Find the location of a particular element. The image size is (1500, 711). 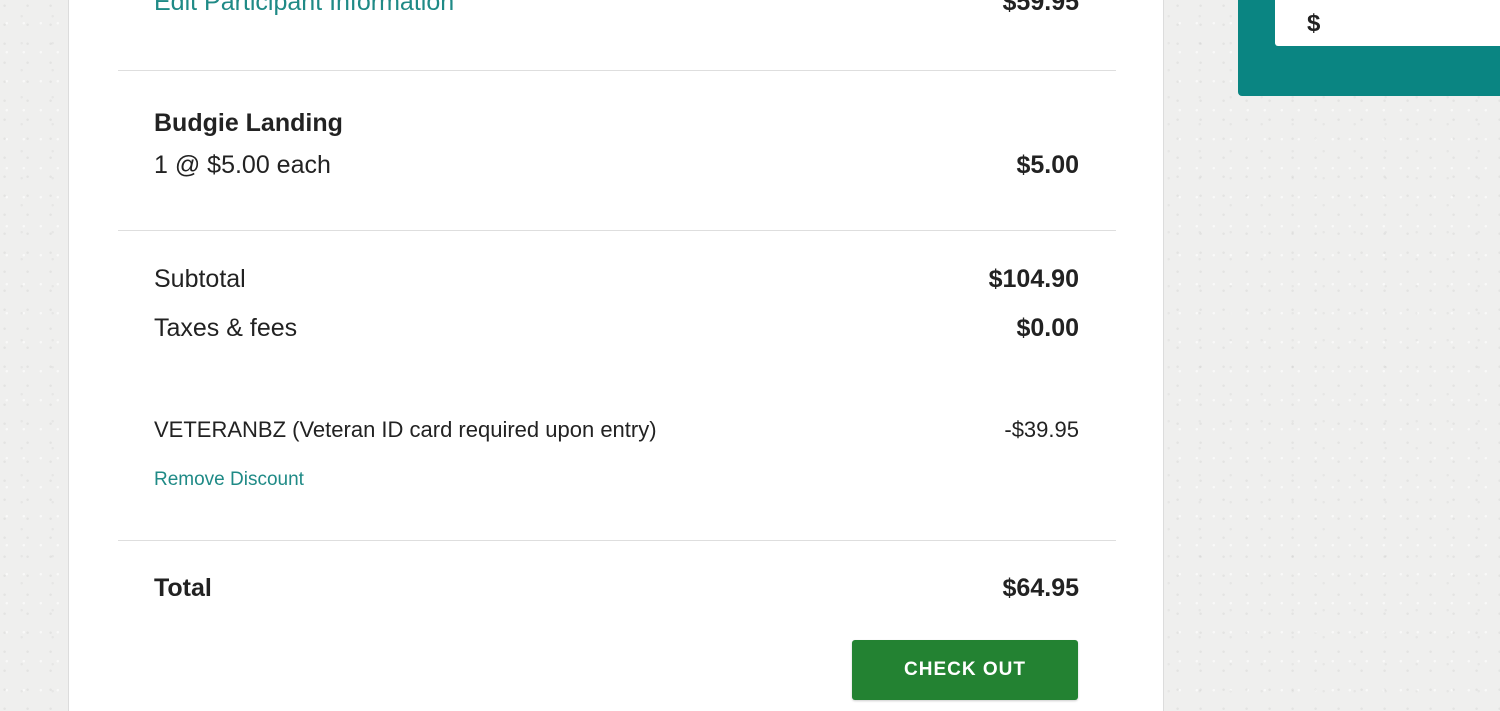

checkout-button: CHECK OUT is located at coordinates (965, 670).